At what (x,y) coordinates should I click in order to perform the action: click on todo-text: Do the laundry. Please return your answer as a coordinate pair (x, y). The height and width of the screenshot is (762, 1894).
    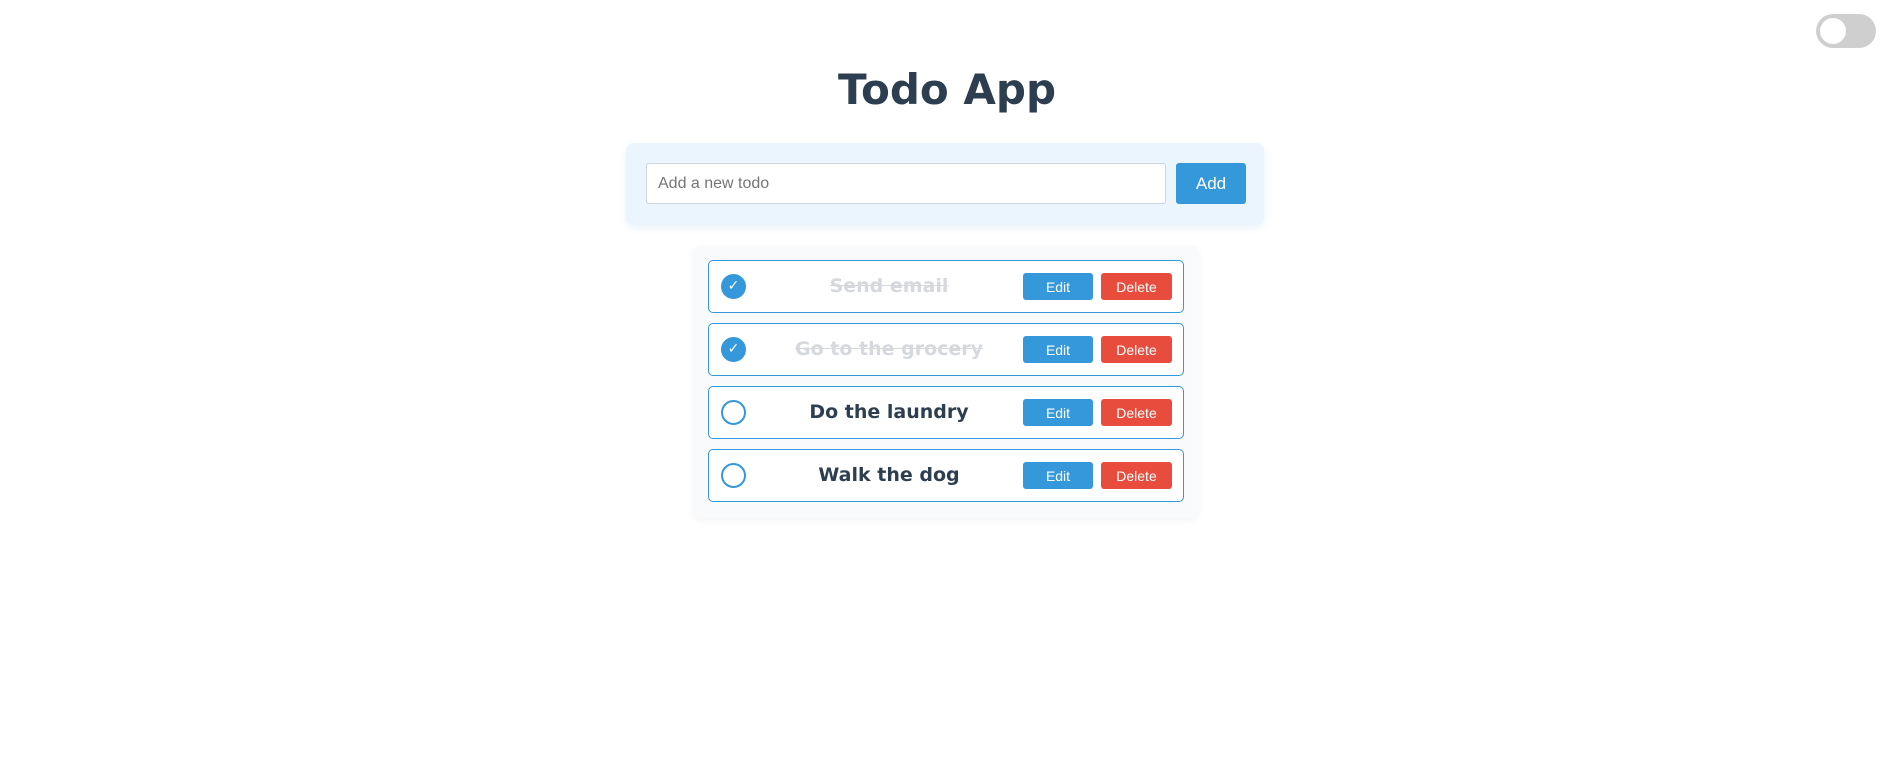
    Looking at the image, I should click on (889, 412).